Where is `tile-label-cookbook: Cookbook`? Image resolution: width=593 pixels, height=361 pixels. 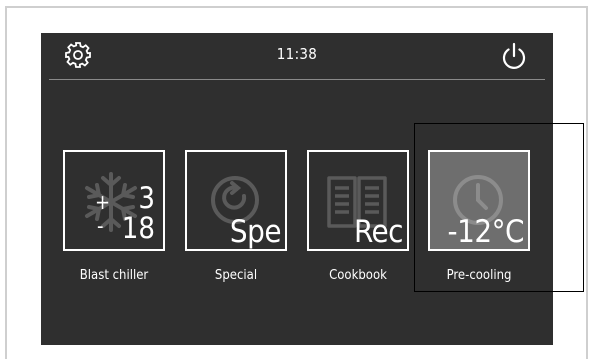
tile-label-cookbook: Cookbook is located at coordinates (358, 275).